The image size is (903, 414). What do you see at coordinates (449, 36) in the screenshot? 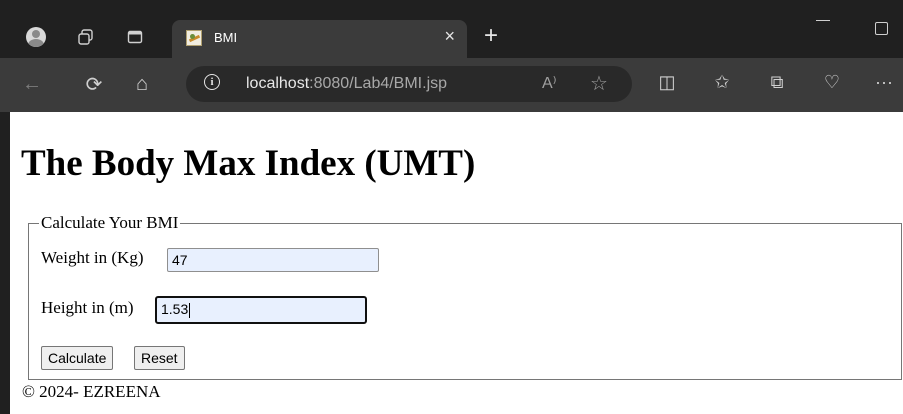
I see `close-tab-icon: ×` at bounding box center [449, 36].